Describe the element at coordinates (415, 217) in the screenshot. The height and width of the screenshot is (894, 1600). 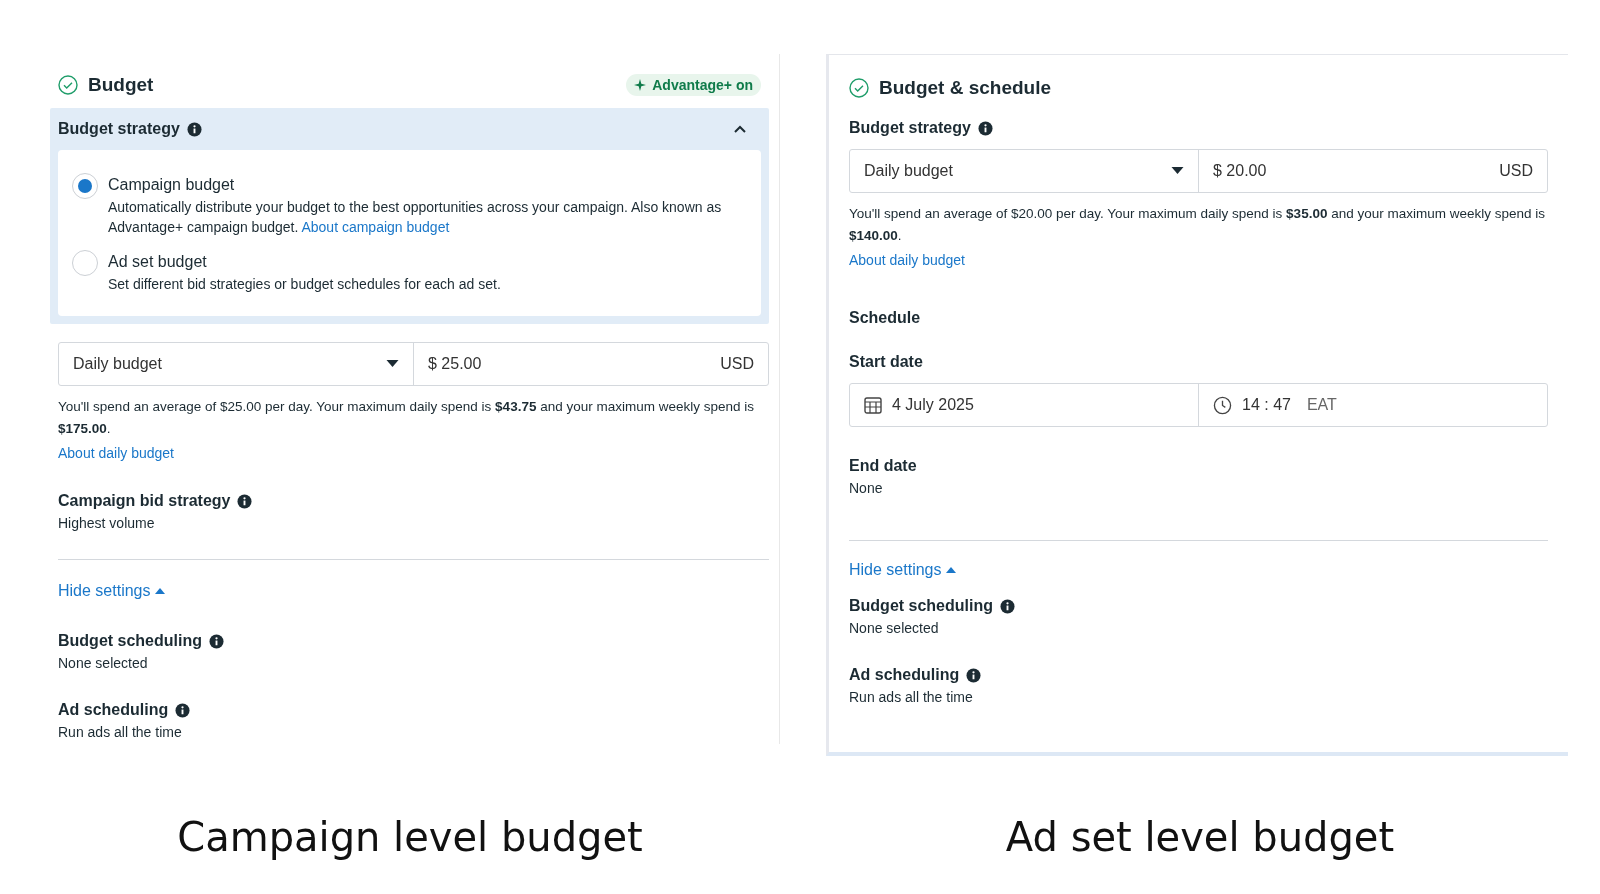
I see `option-description: Automatically distribute your budget to the best opportunities across your campaign. Also known as Advantage+ campaign budget. About campaign budget` at that location.